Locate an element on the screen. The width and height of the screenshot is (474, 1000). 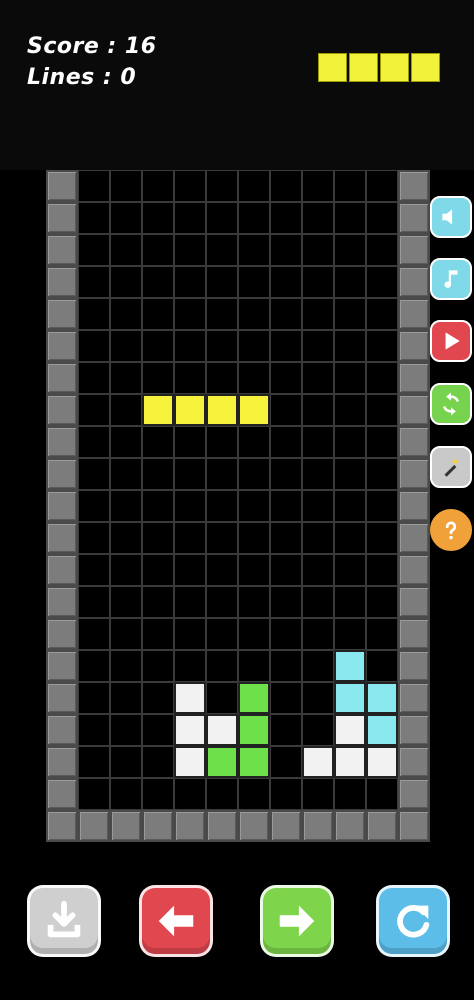
arrow-left-icon is located at coordinates (176, 921).